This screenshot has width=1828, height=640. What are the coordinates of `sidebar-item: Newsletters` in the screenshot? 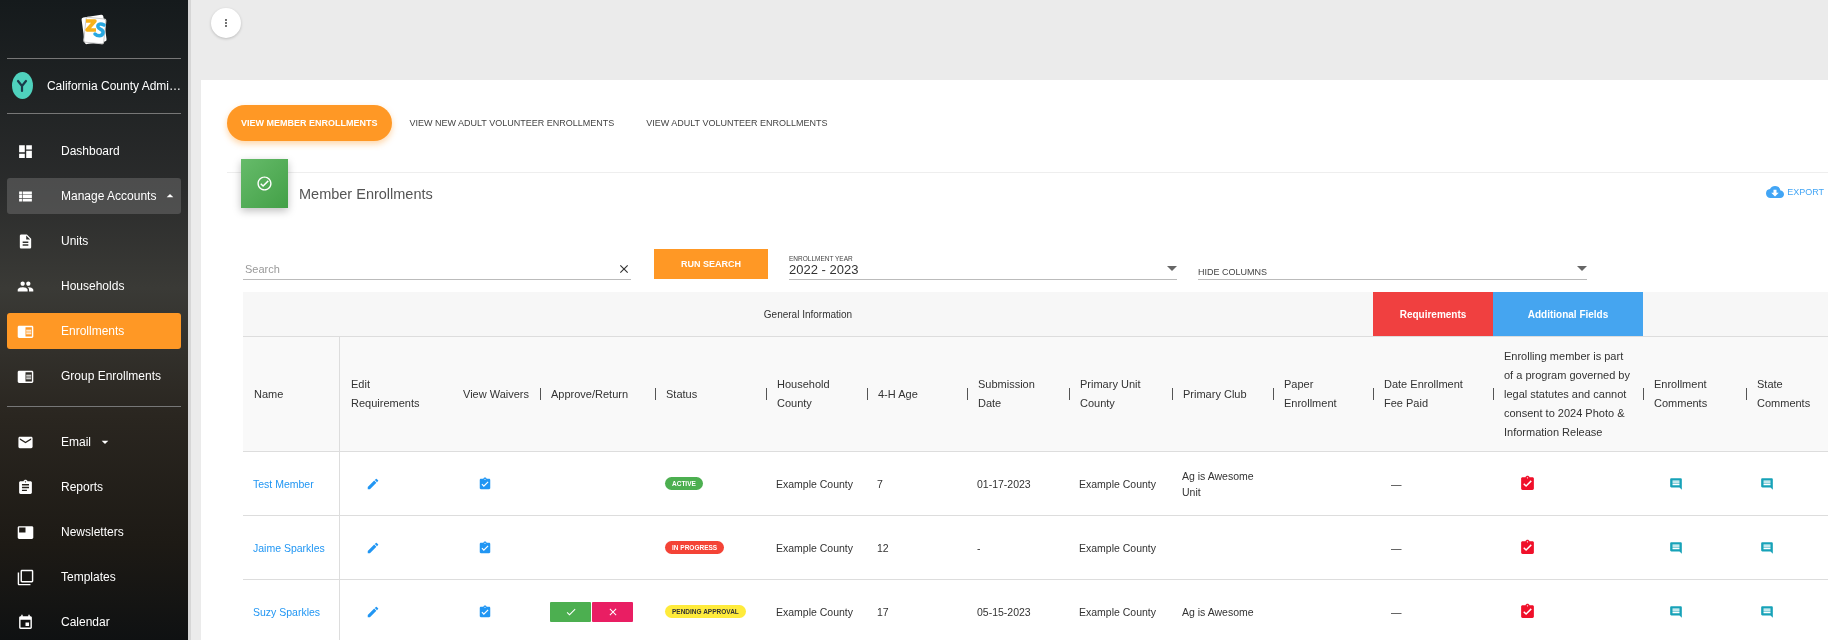 It's located at (94, 532).